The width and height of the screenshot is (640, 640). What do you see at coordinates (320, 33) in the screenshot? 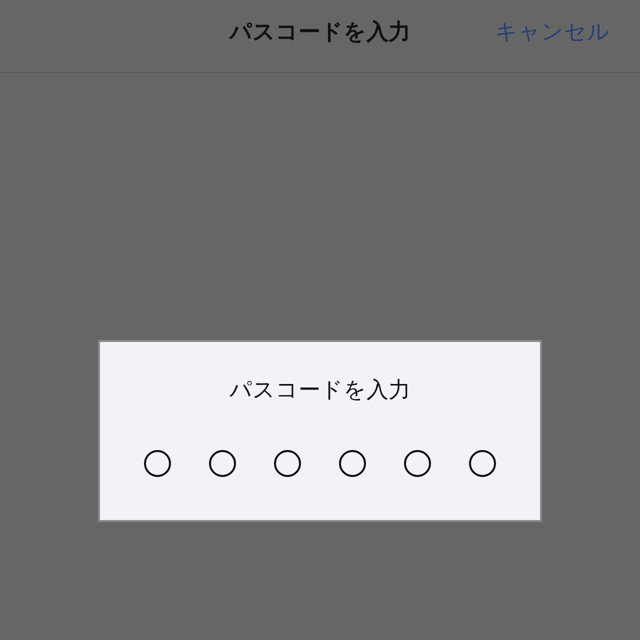
I see `screen-title: パスコードを入力` at bounding box center [320, 33].